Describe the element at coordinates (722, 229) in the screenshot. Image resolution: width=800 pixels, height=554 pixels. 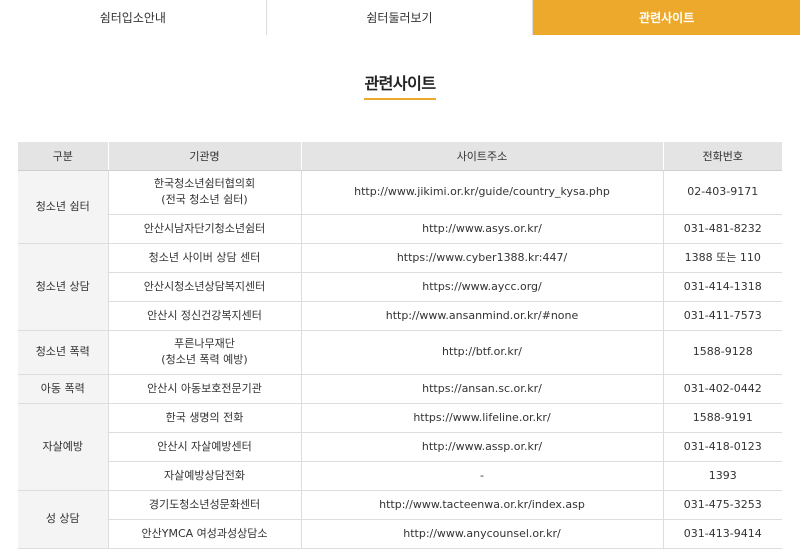
I see `phone-number: 031-481-8232` at that location.